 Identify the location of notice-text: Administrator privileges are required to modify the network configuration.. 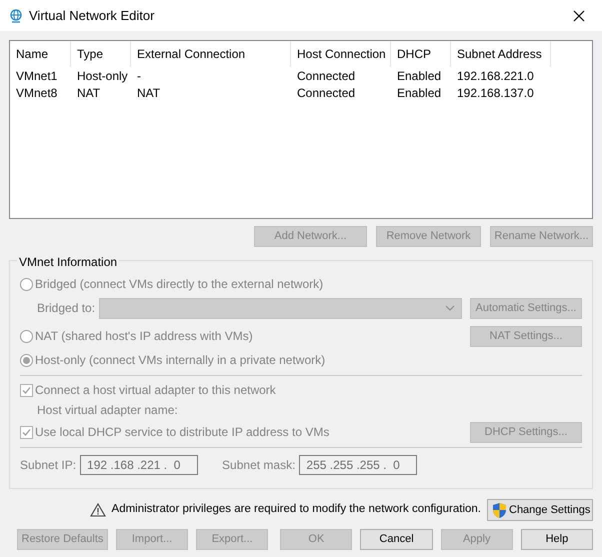
(296, 510).